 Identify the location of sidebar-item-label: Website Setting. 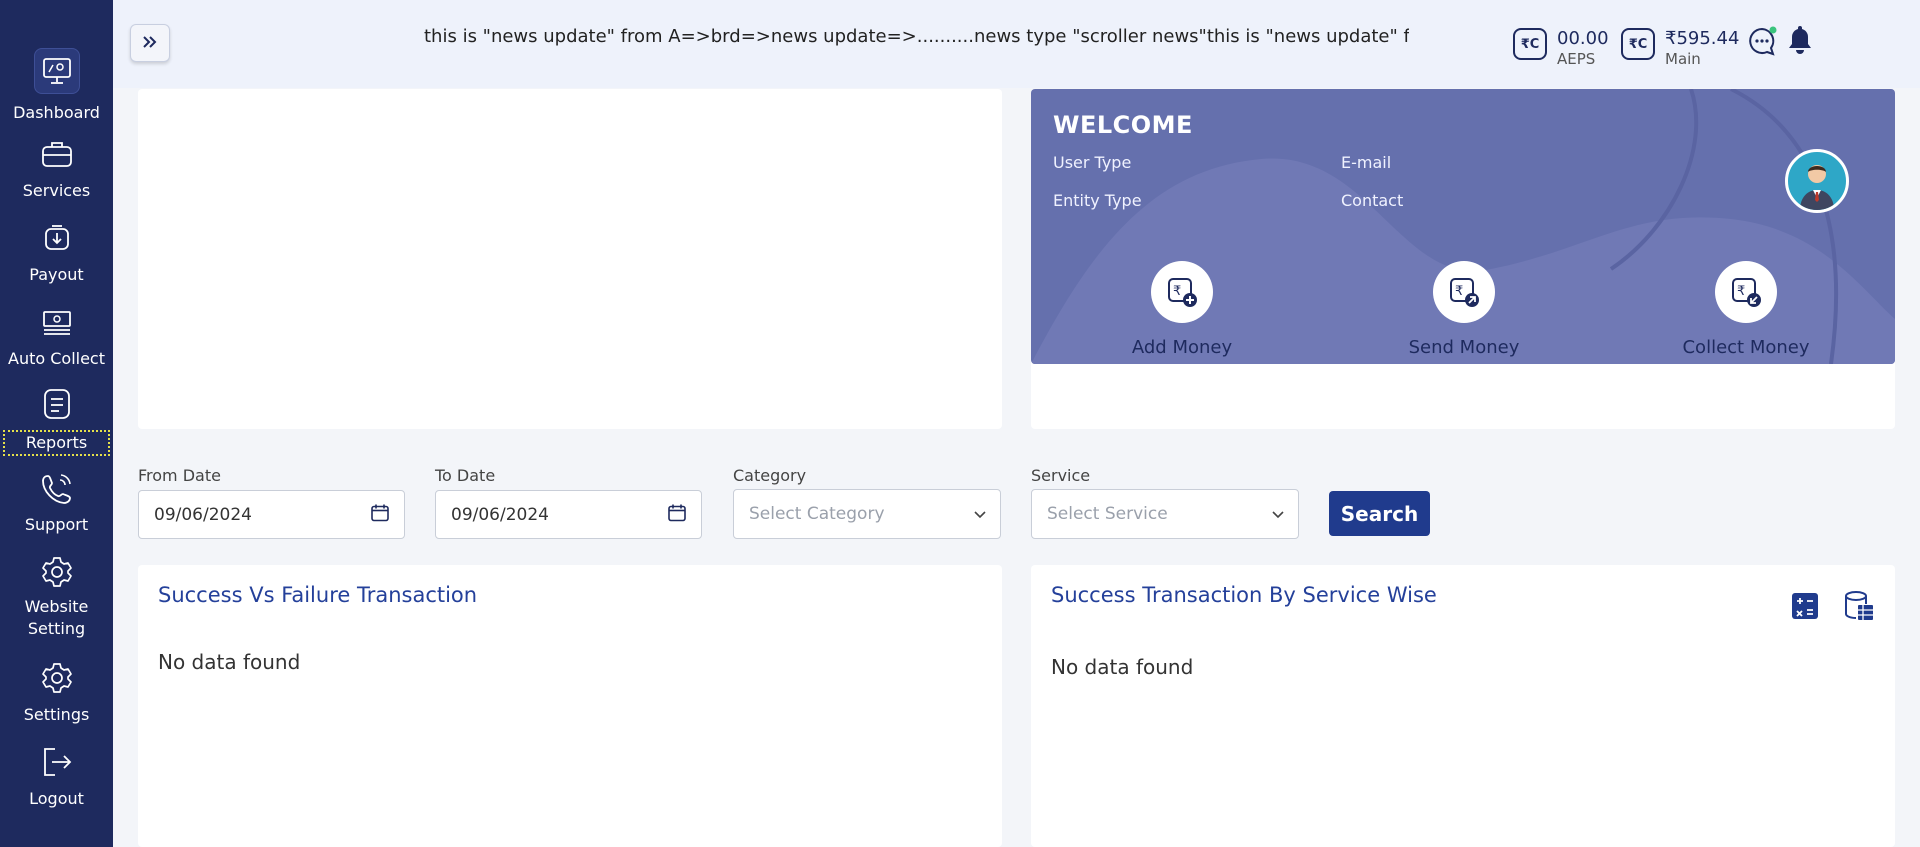
(56, 617).